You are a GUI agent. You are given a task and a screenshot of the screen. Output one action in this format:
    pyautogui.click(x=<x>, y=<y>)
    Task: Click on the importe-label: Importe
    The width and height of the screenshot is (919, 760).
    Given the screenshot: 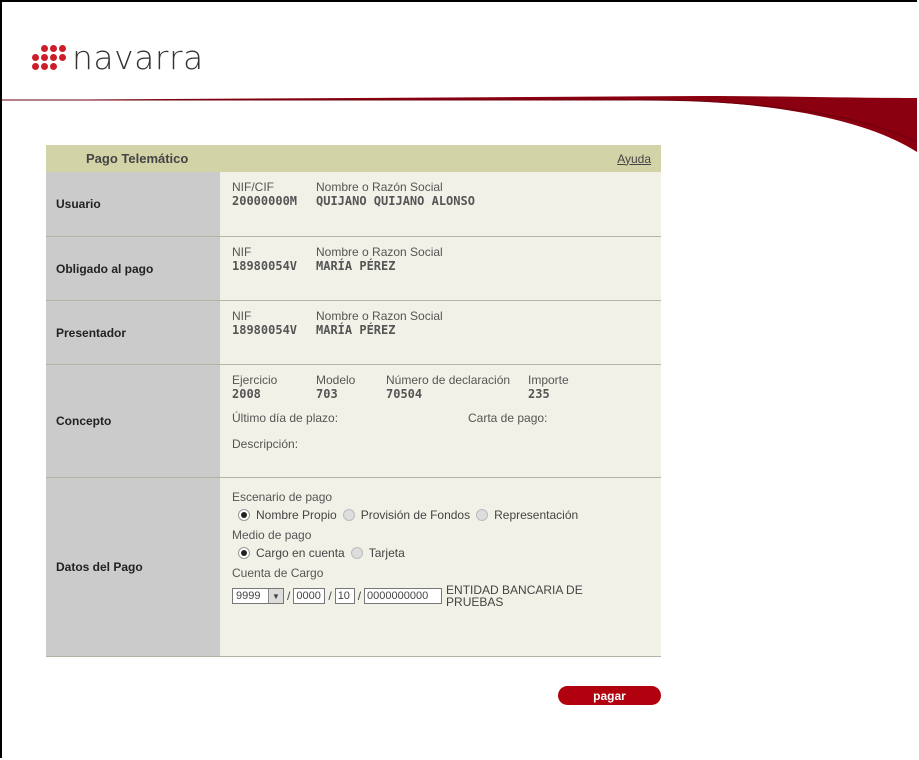 What is the action you would take?
    pyautogui.click(x=548, y=380)
    